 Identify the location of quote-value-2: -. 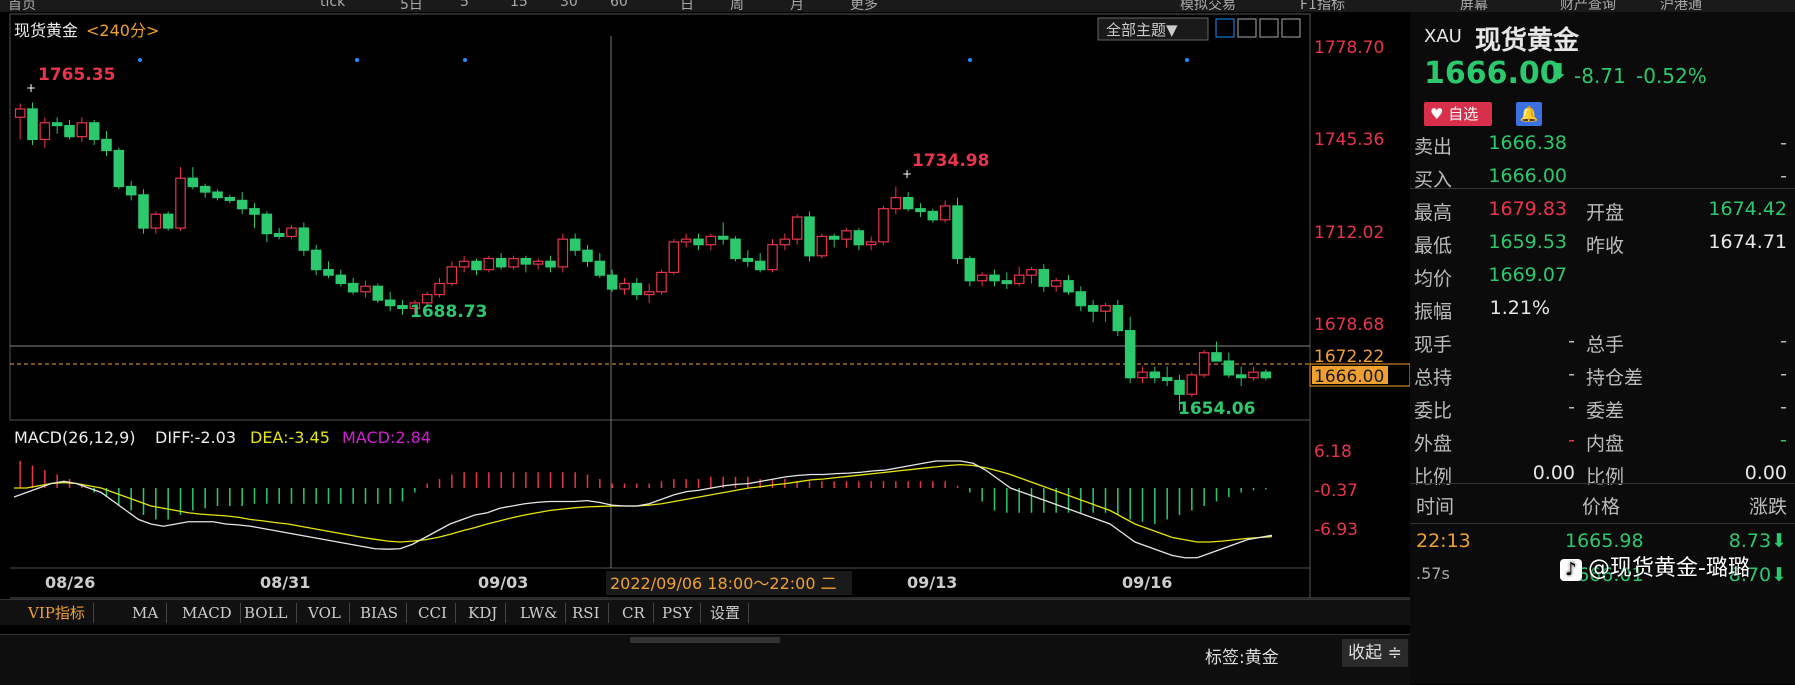
(1783, 440).